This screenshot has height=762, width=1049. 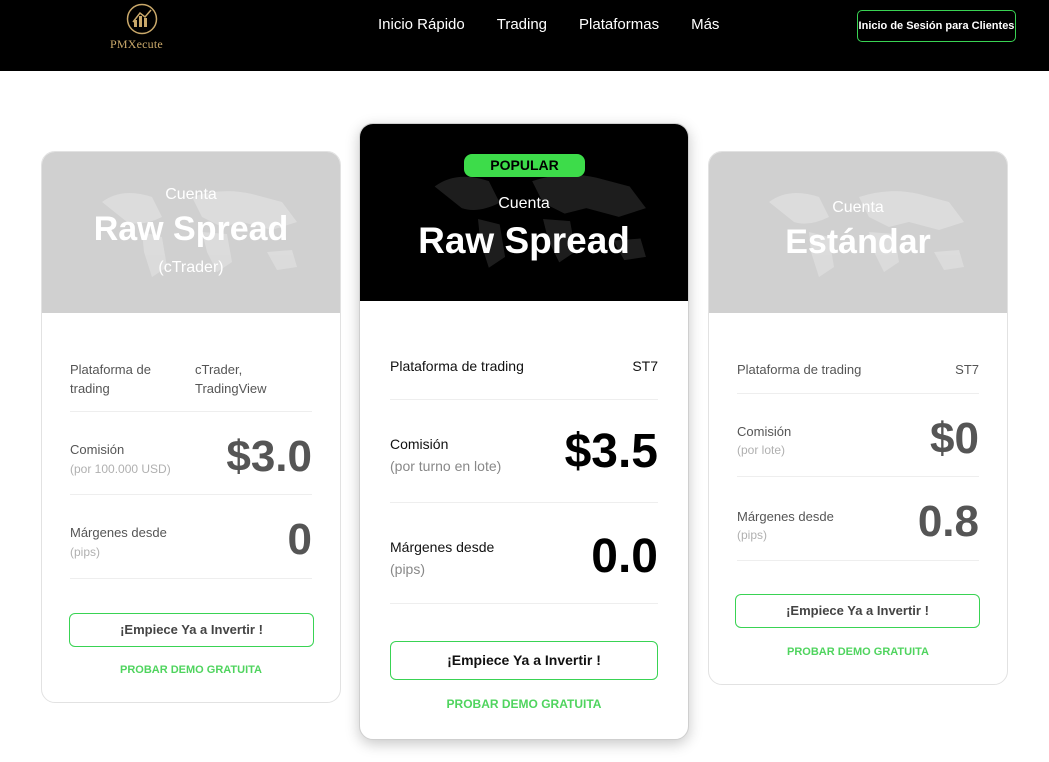 I want to click on commission-value: $0, so click(x=954, y=438).